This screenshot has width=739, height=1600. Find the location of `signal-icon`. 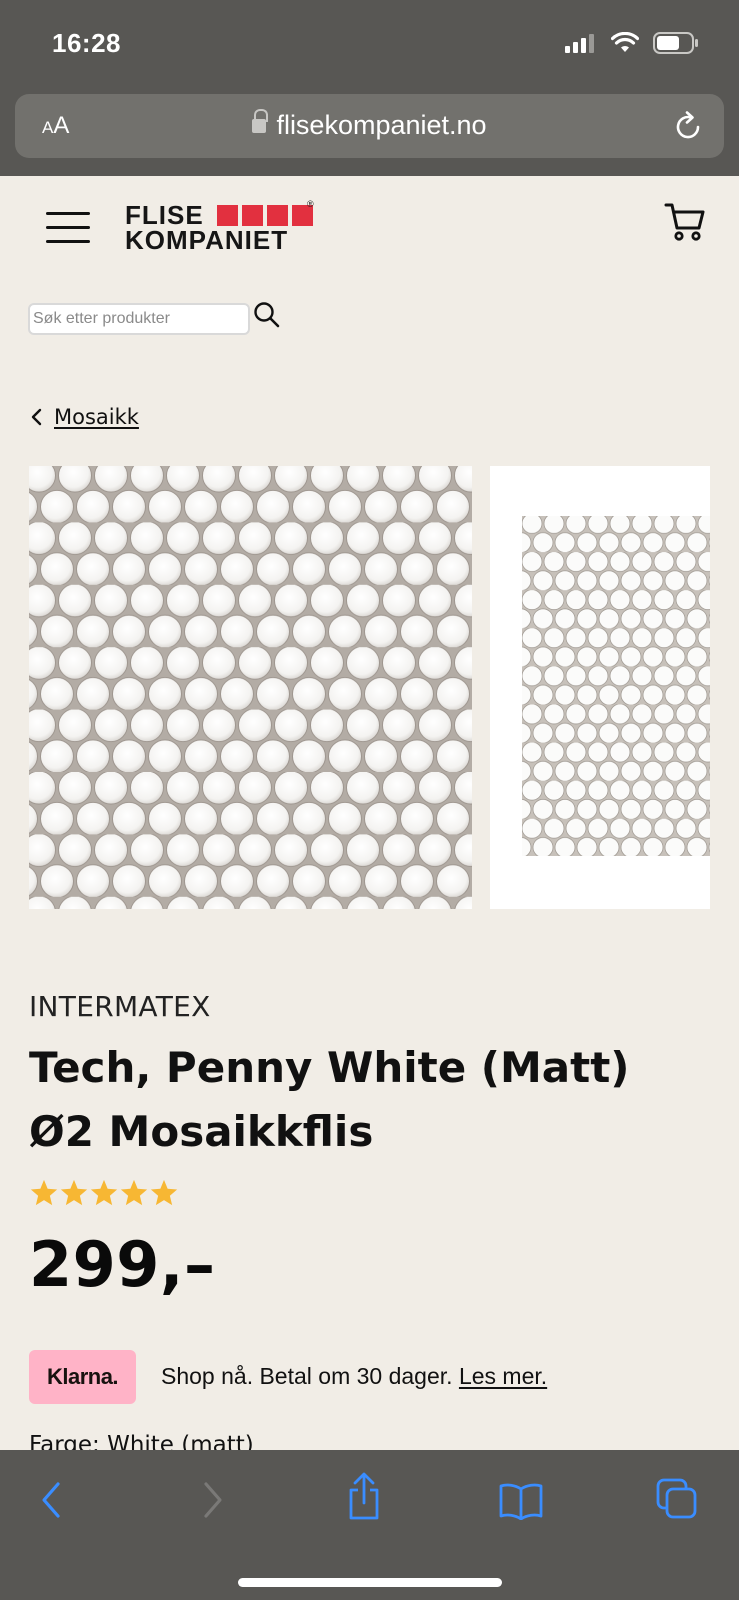

signal-icon is located at coordinates (579, 43).